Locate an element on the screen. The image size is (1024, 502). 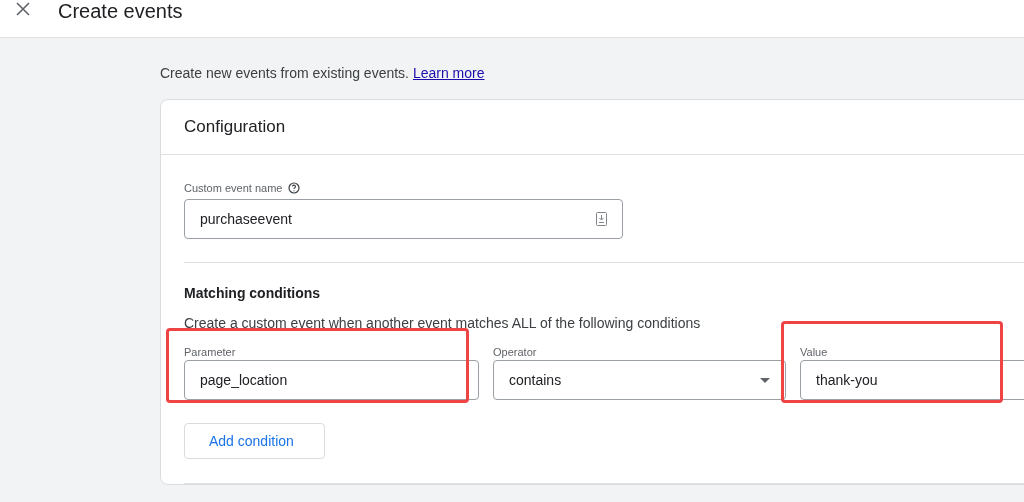
learn-more-link: Learn more is located at coordinates (448, 73).